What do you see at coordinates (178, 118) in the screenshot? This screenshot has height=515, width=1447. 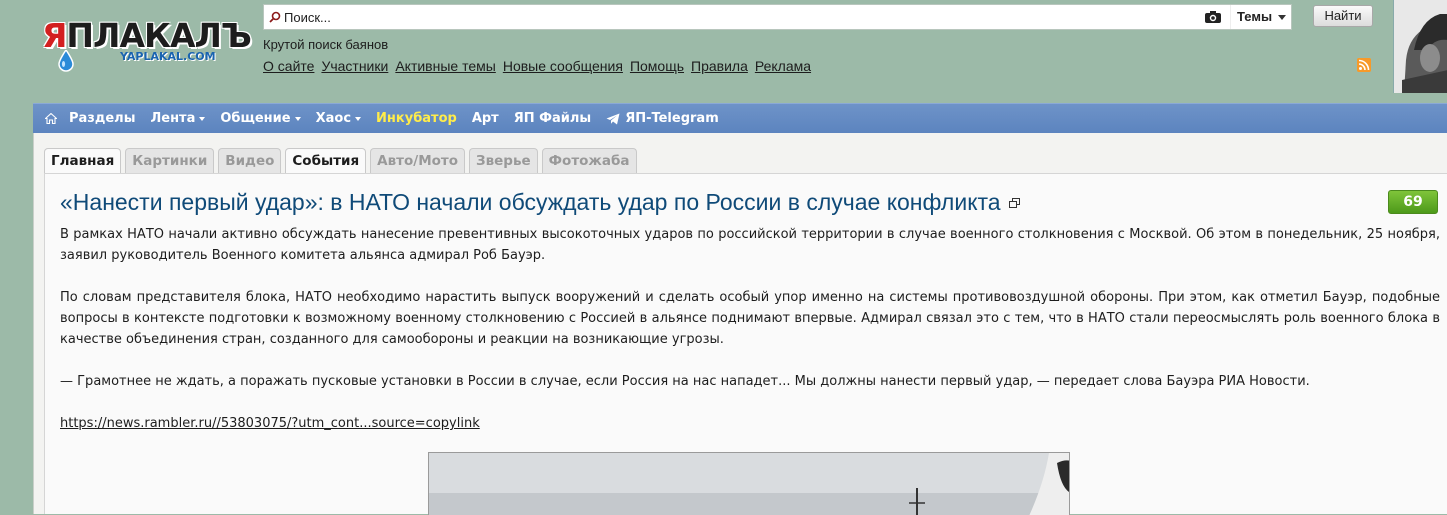 I see `nav-feed: Лента` at bounding box center [178, 118].